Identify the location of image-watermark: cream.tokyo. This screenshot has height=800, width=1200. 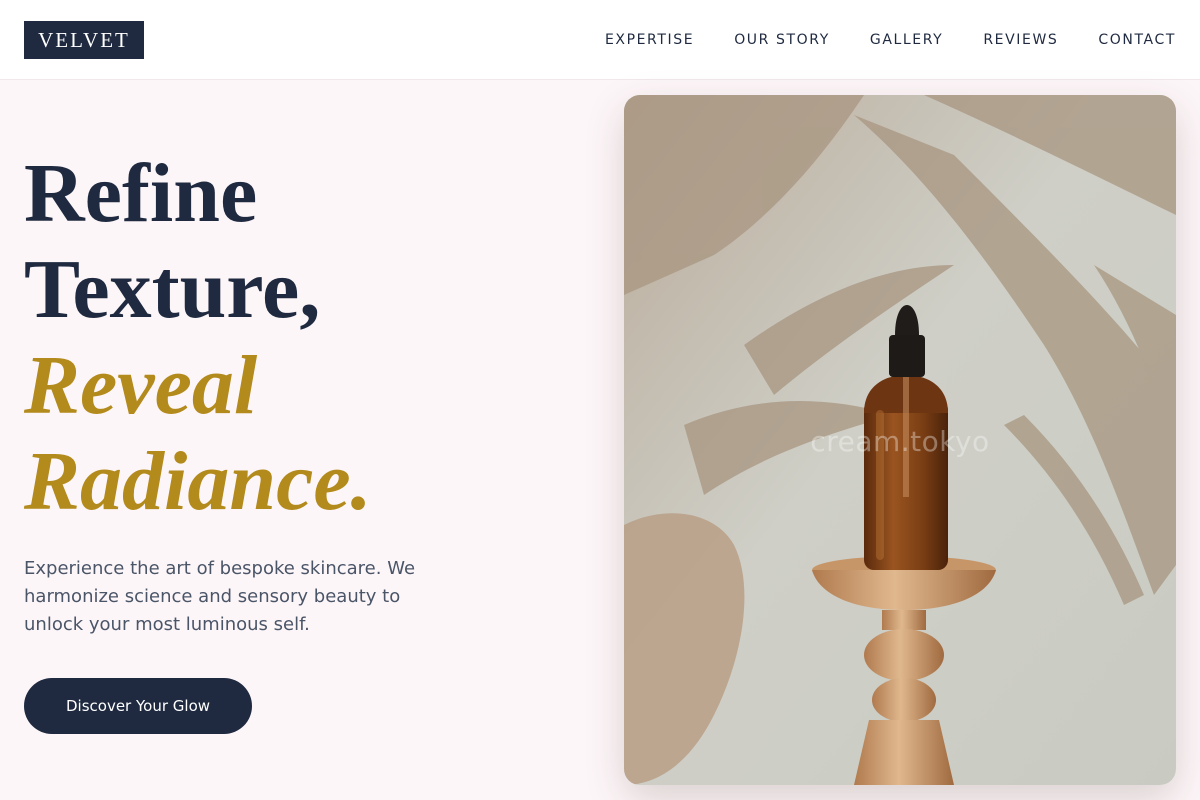
(900, 441).